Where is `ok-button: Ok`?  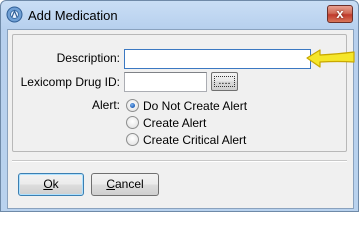 ok-button: Ok is located at coordinates (51, 184).